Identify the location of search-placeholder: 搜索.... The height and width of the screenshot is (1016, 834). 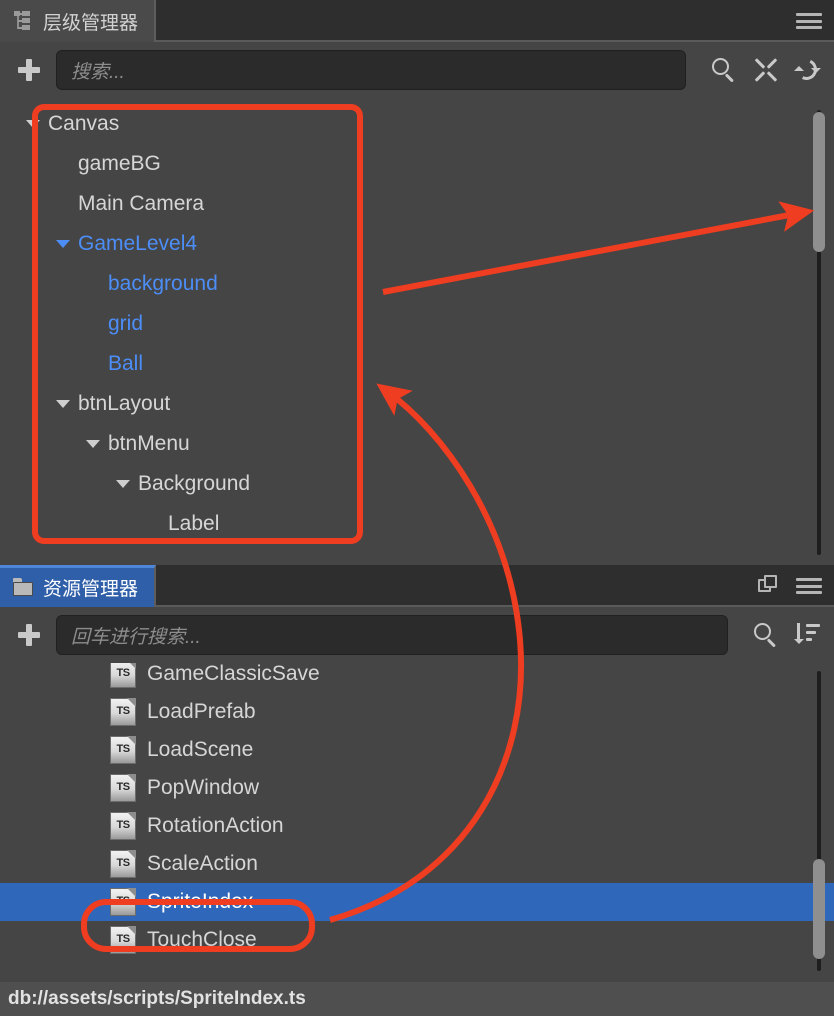
(98, 72).